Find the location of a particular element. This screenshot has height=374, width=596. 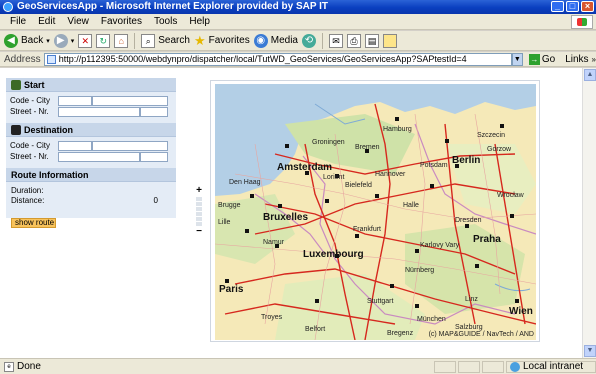

media-icon: ◉ is located at coordinates (260, 40).